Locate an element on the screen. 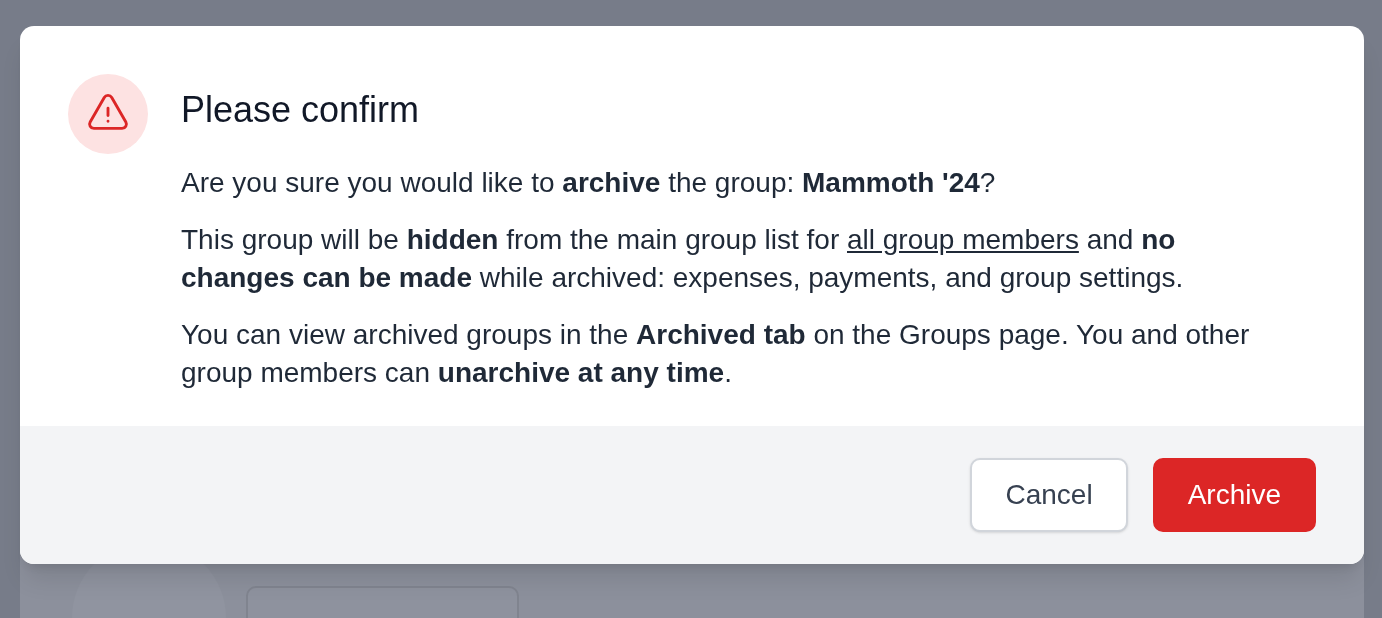  link: all group members is located at coordinates (963, 239).